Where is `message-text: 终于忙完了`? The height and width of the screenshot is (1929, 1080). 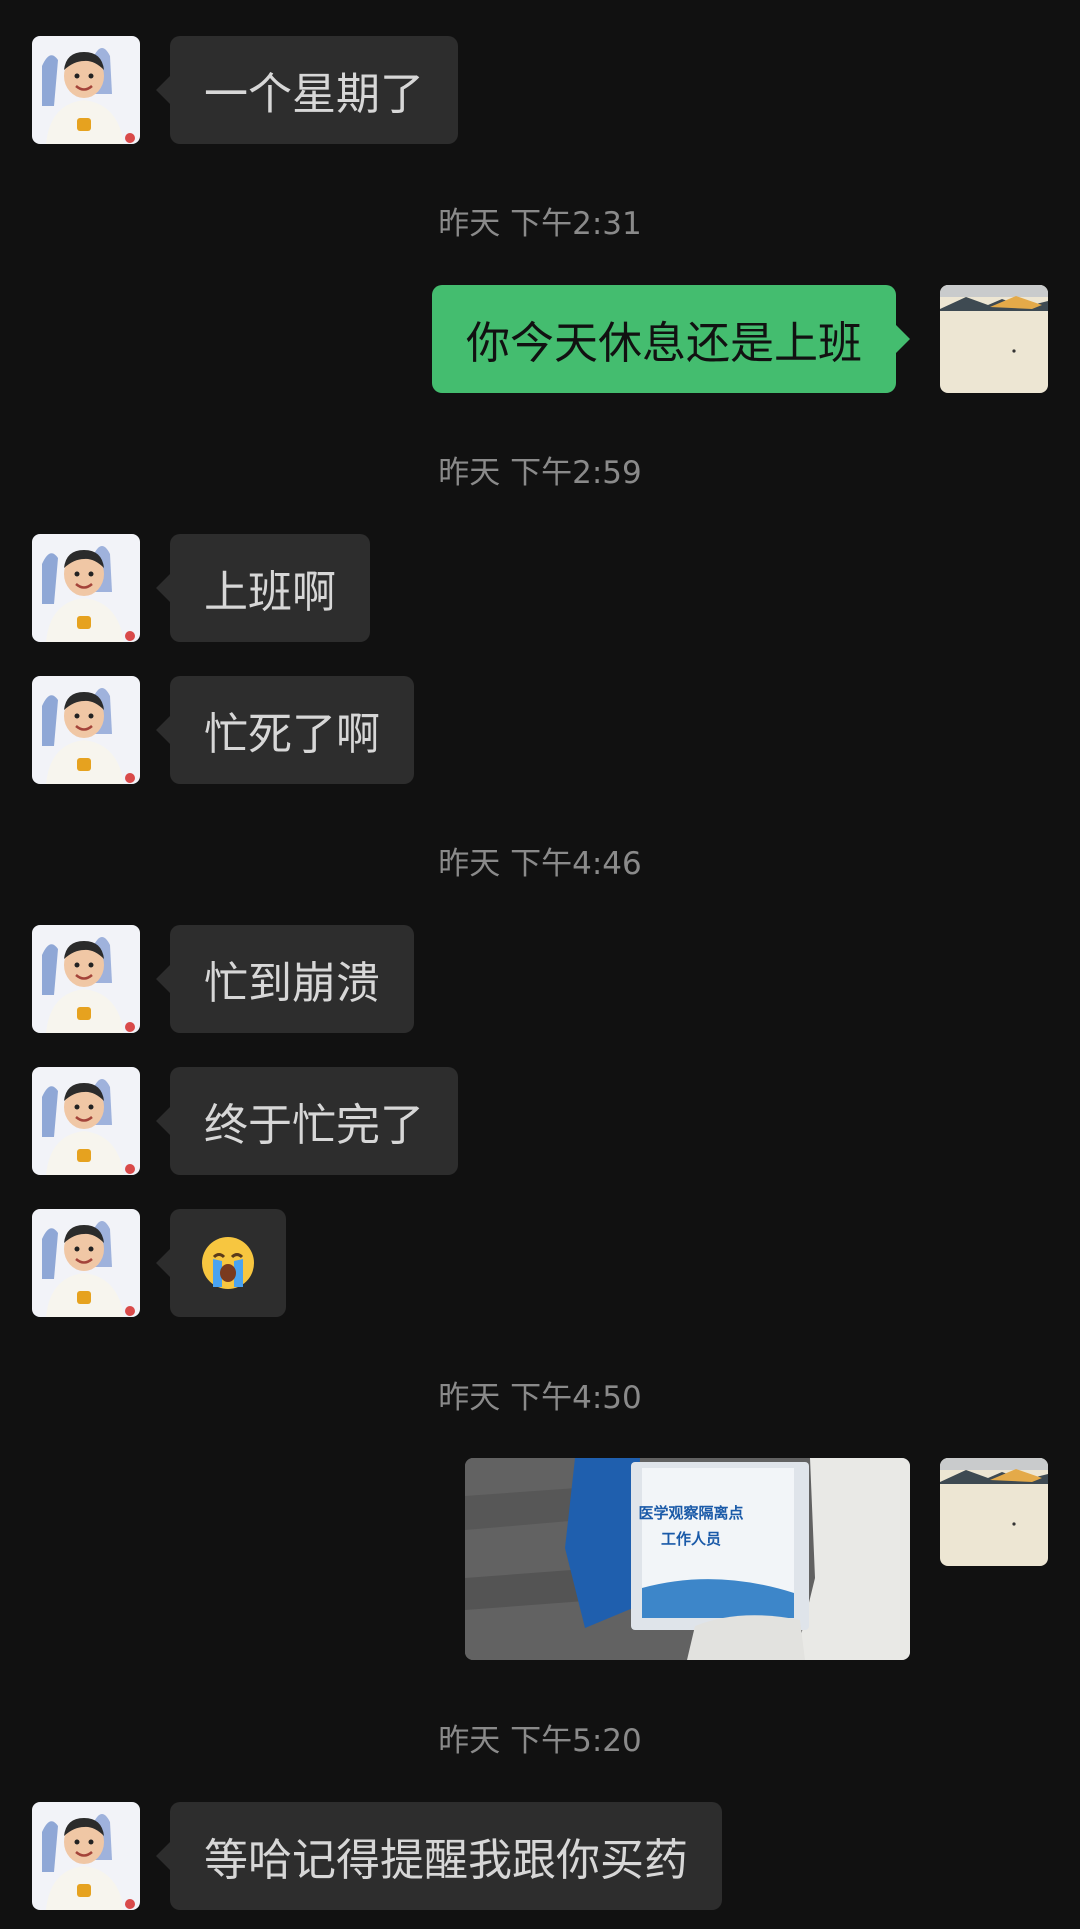
message-text: 终于忙完了 is located at coordinates (314, 1125).